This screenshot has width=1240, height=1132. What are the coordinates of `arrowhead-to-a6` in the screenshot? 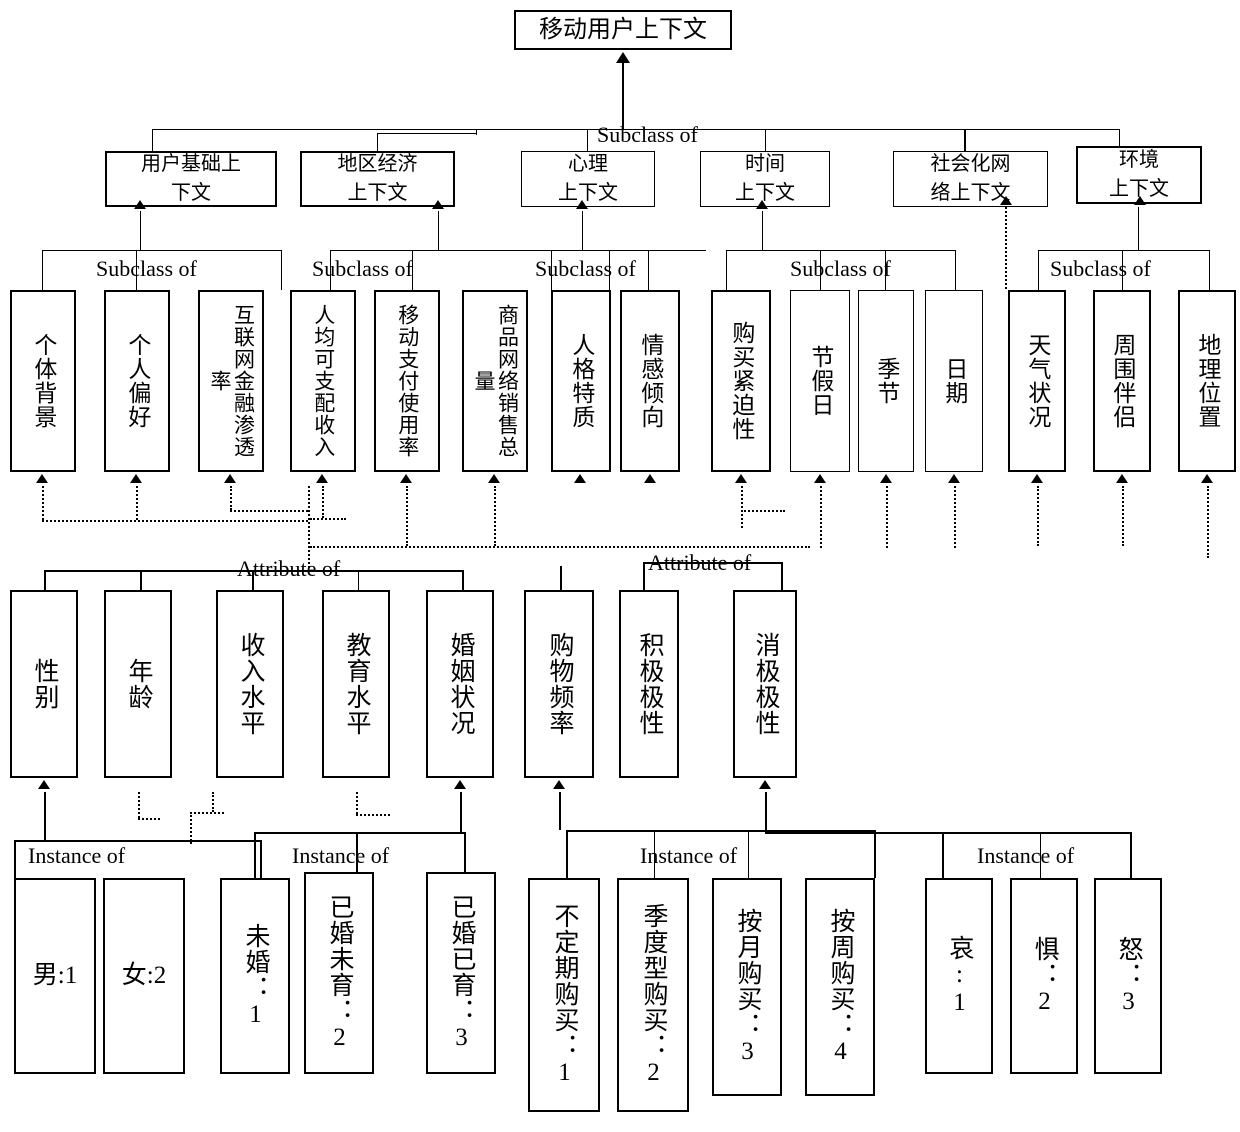 It's located at (494, 478).